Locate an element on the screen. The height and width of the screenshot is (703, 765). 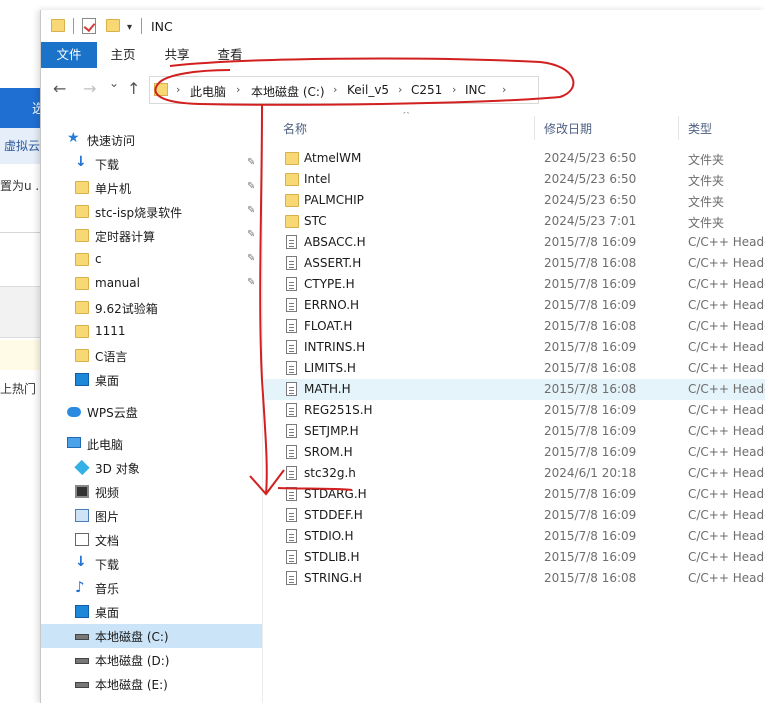
file-row: STC 2024/5/23 7:01 文件夹 is located at coordinates (514, 221).